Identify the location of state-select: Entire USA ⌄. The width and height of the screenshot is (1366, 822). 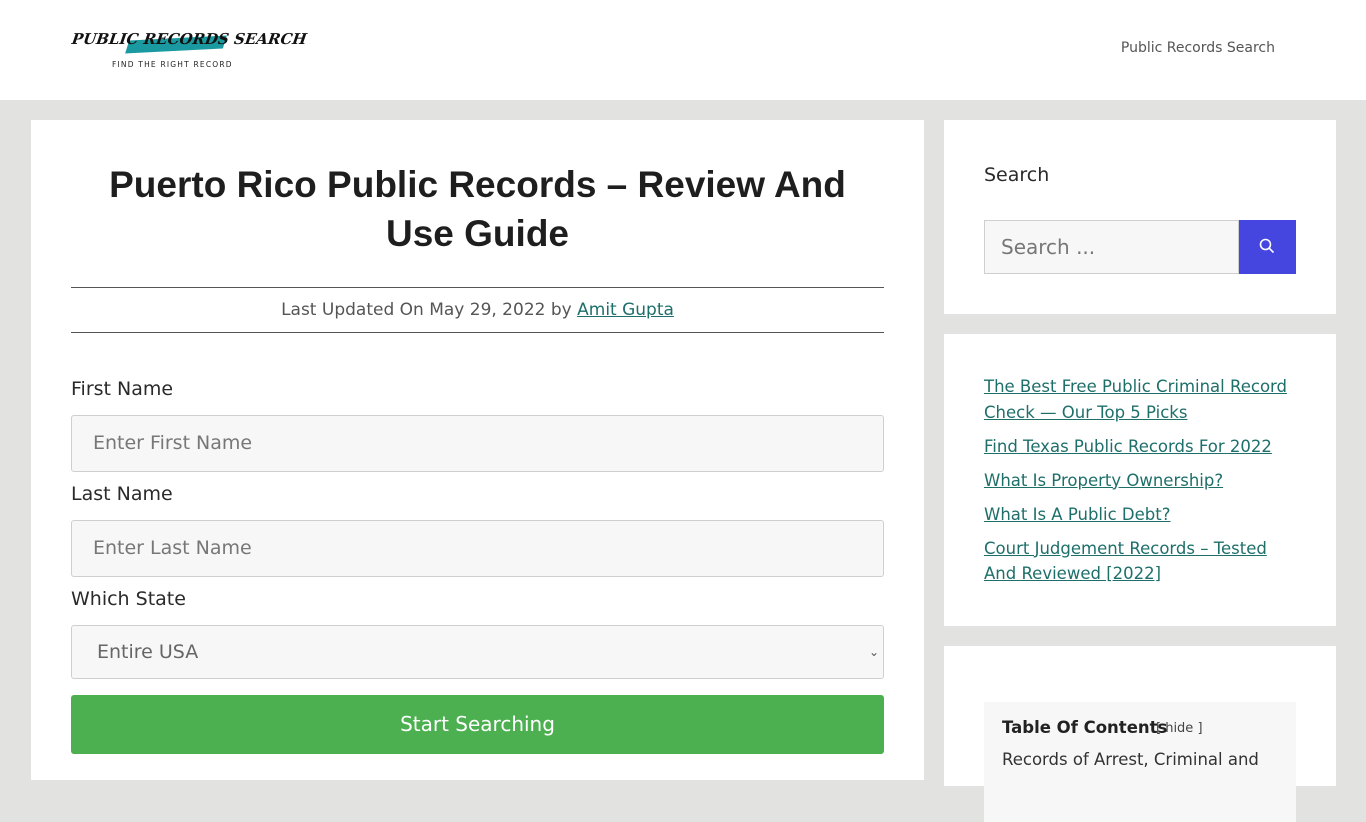
(477, 652).